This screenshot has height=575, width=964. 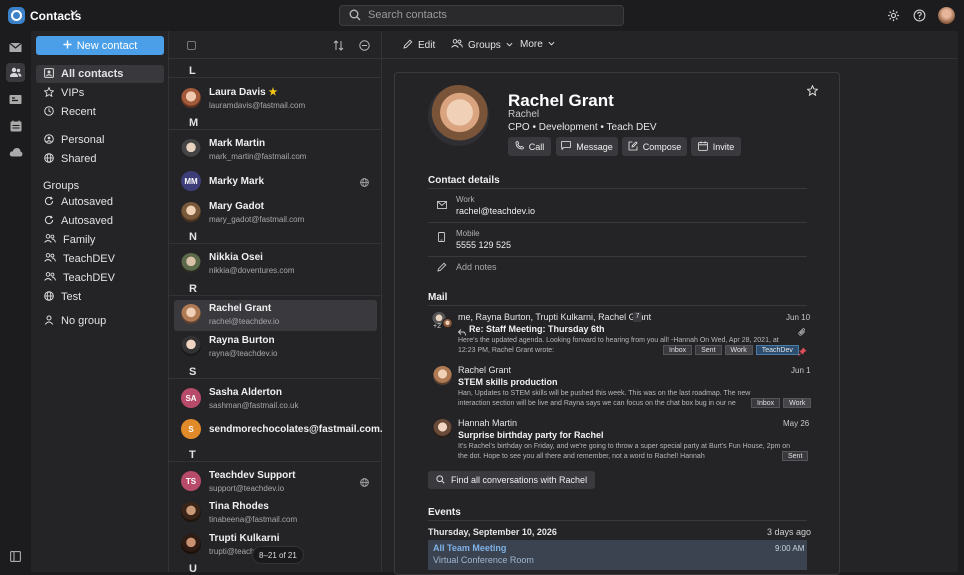 I want to click on mail-thread-subject: Re: Staff Meeting: Thursday 6th, so click(x=537, y=329).